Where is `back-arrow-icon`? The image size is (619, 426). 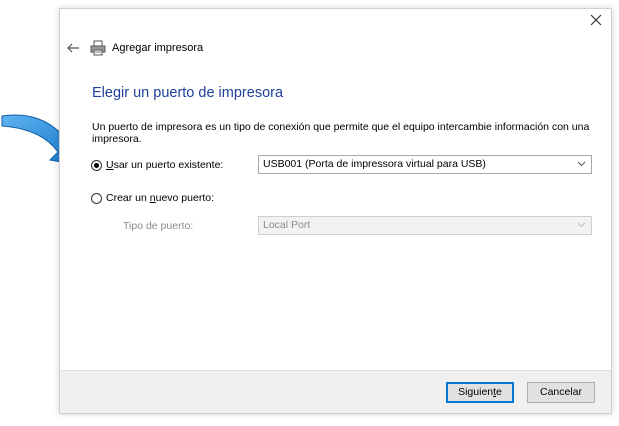
back-arrow-icon is located at coordinates (73, 48).